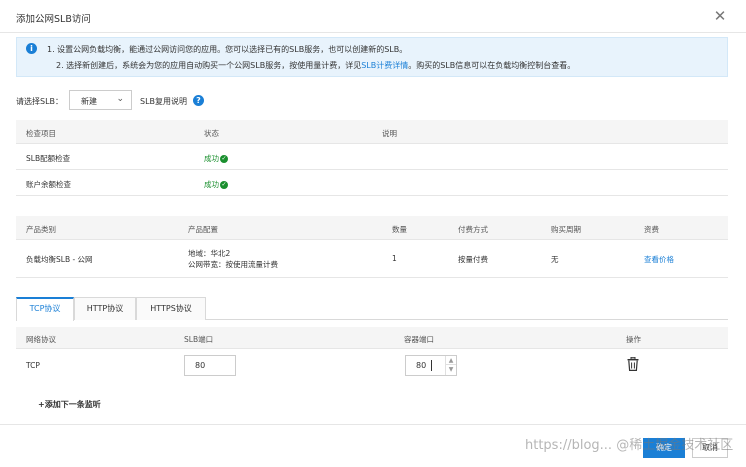 The height and width of the screenshot is (467, 746). What do you see at coordinates (394, 258) in the screenshot?
I see `product-quantity: 1` at bounding box center [394, 258].